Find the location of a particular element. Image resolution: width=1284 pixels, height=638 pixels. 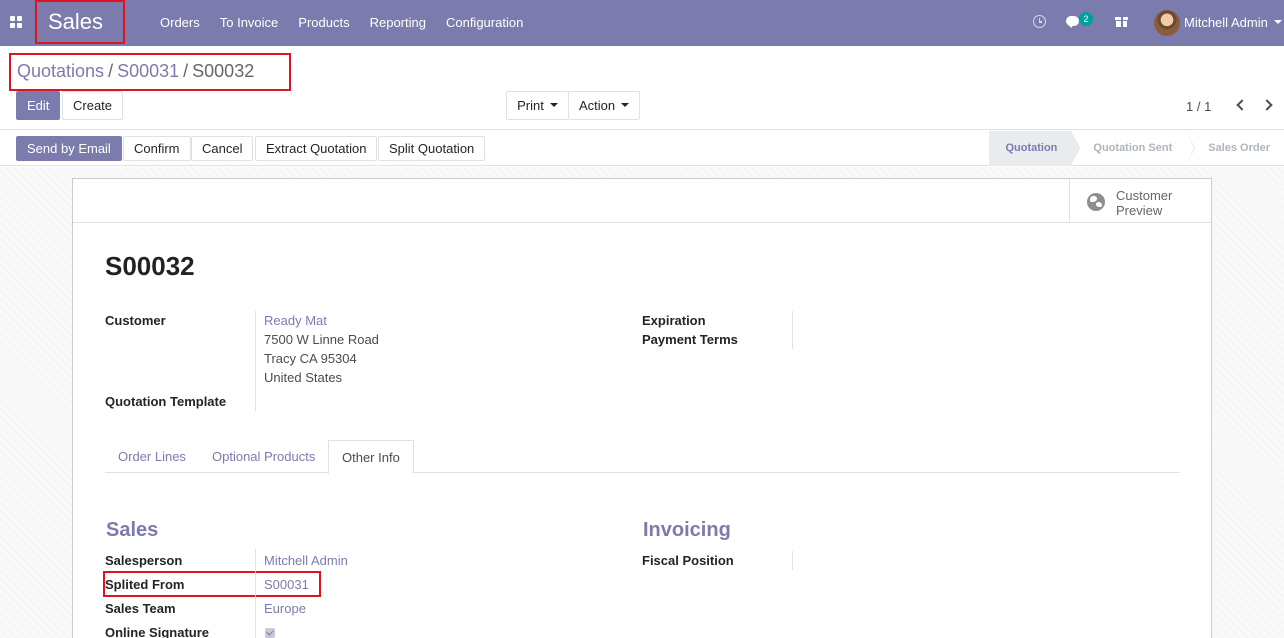

stage-quotation-sent: Quotation Sent is located at coordinates (1133, 148).